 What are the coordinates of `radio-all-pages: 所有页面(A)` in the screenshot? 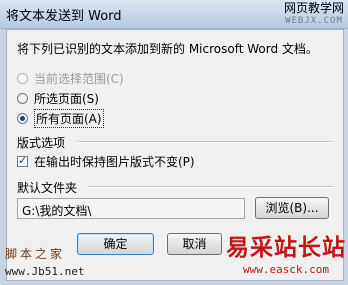 It's located at (60, 118).